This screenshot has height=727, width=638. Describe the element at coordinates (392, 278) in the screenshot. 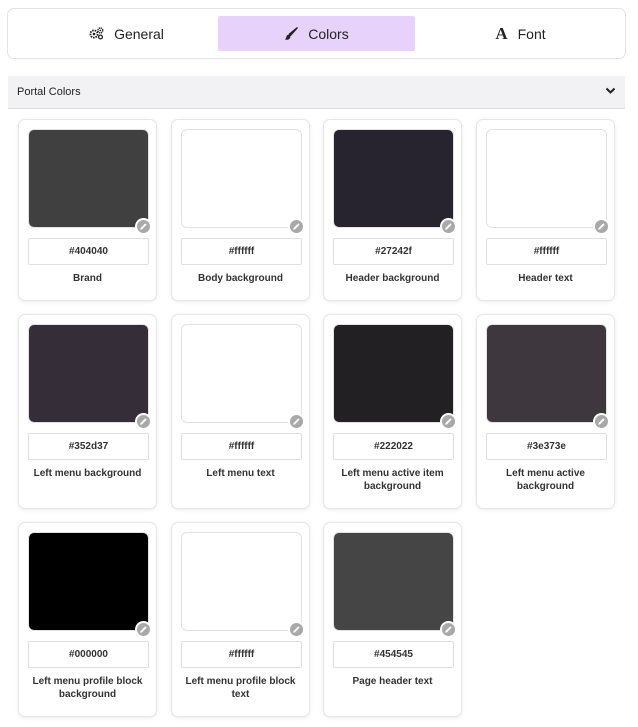

I see `color-label: Header background` at that location.